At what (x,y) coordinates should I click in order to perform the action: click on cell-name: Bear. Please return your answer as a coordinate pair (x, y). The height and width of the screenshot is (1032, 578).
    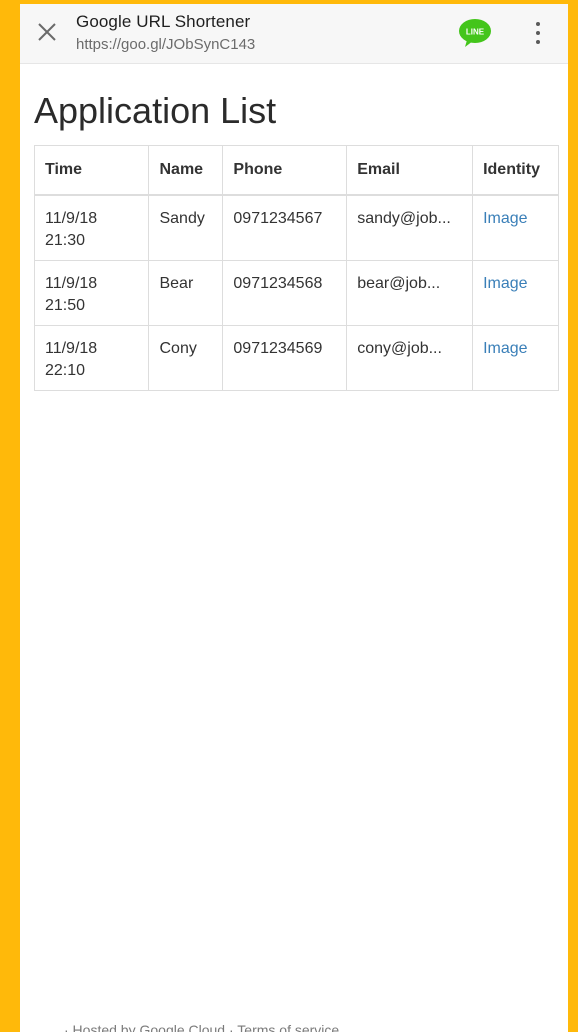
    Looking at the image, I should click on (186, 293).